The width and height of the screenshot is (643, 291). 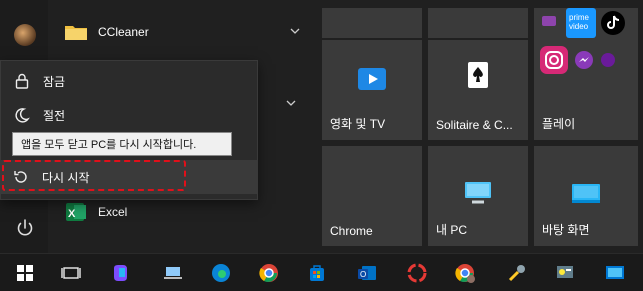 What do you see at coordinates (71, 273) in the screenshot?
I see `task-view-icon` at bounding box center [71, 273].